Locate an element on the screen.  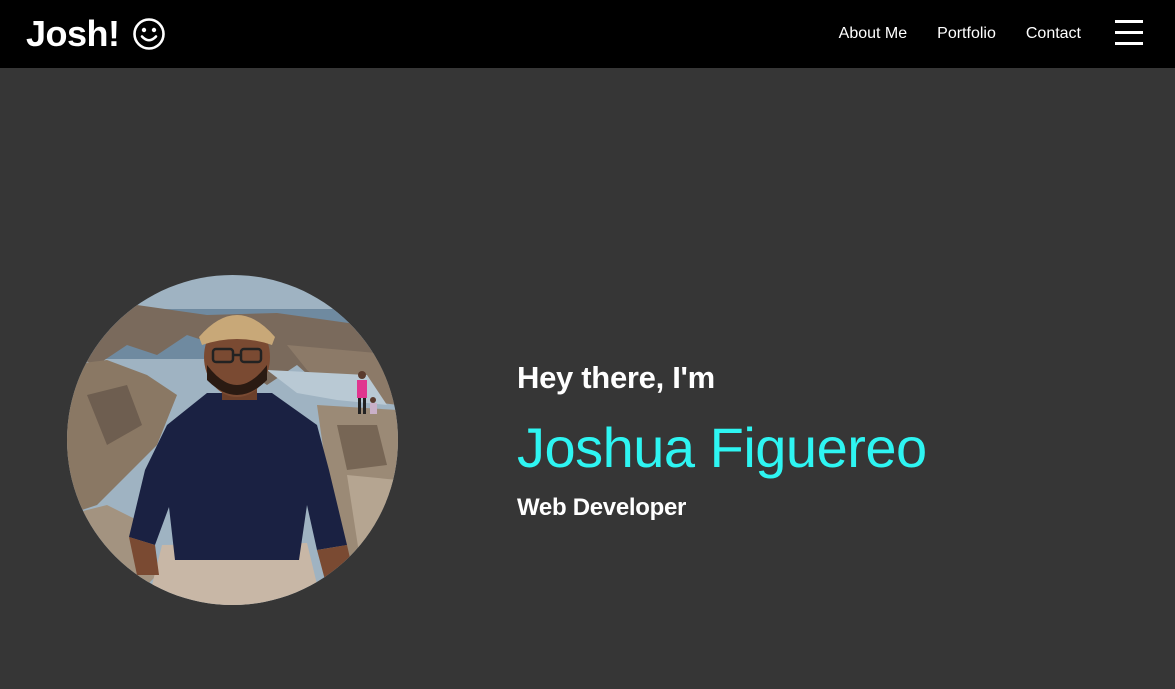
brand-home-link: Josh! is located at coordinates (96, 34).